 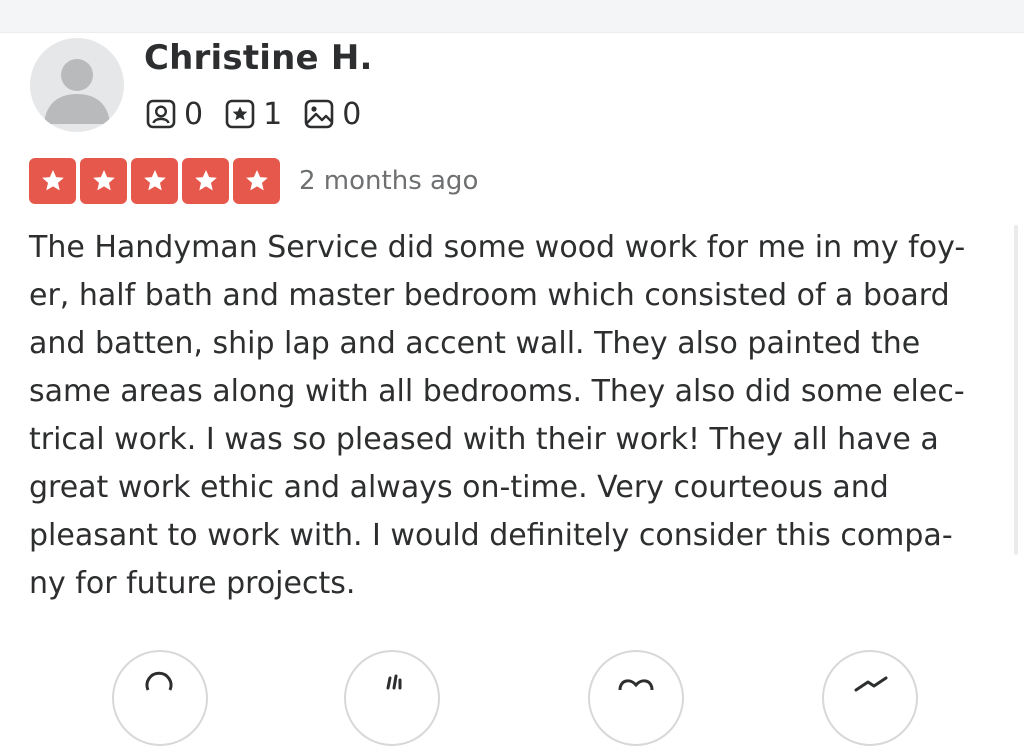 What do you see at coordinates (512, 16) in the screenshot?
I see `top-bar` at bounding box center [512, 16].